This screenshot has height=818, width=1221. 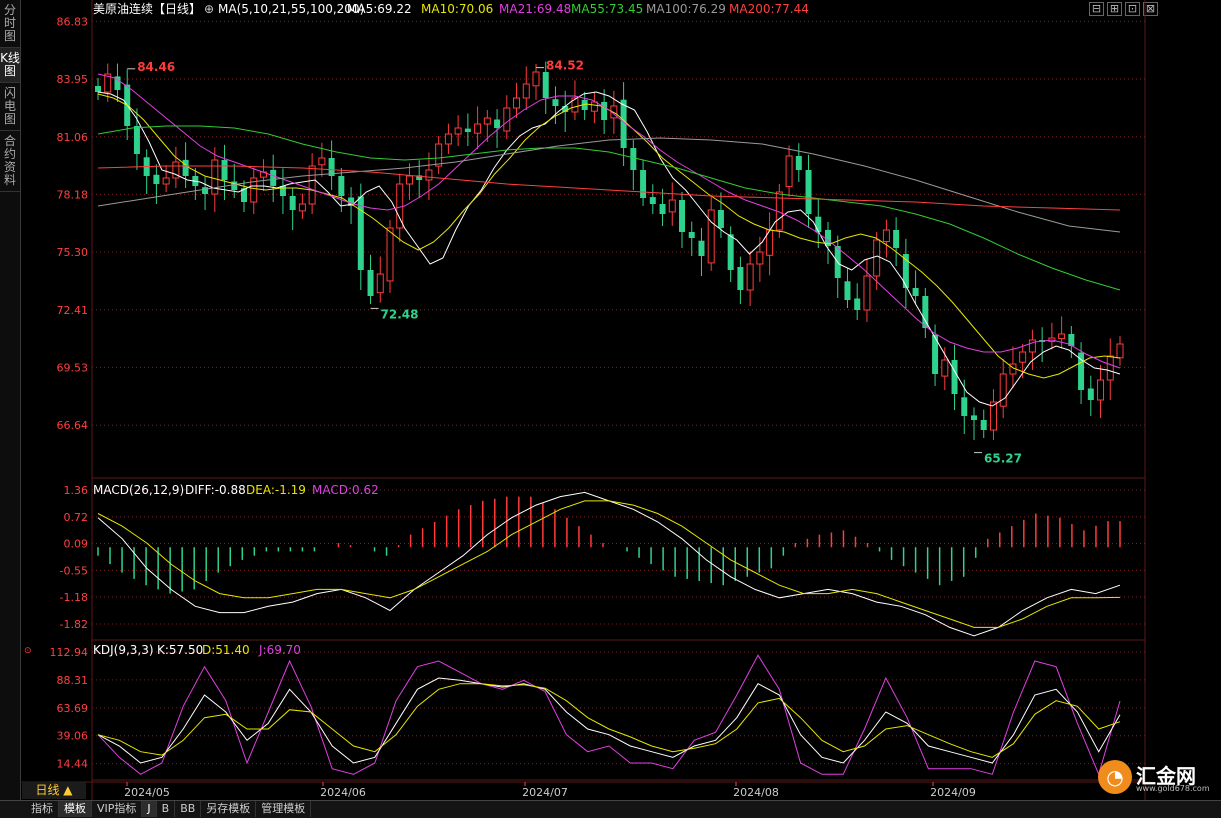 I want to click on annotation-high: 84.52, so click(x=565, y=66).